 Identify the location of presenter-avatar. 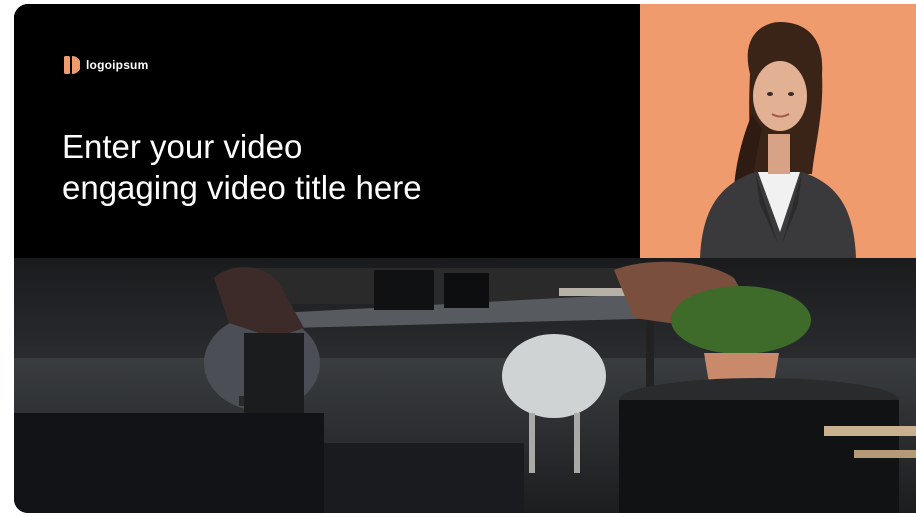
(778, 140).